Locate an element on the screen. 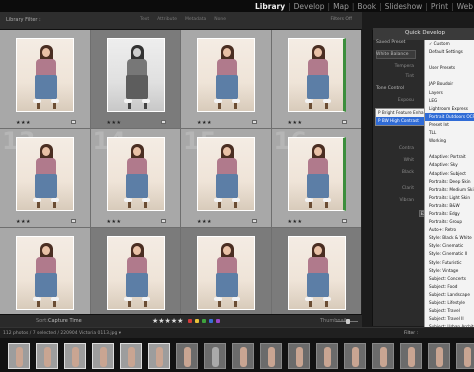 The width and height of the screenshot is (474, 372). grid-cell: 13★★★ is located at coordinates (45, 178).